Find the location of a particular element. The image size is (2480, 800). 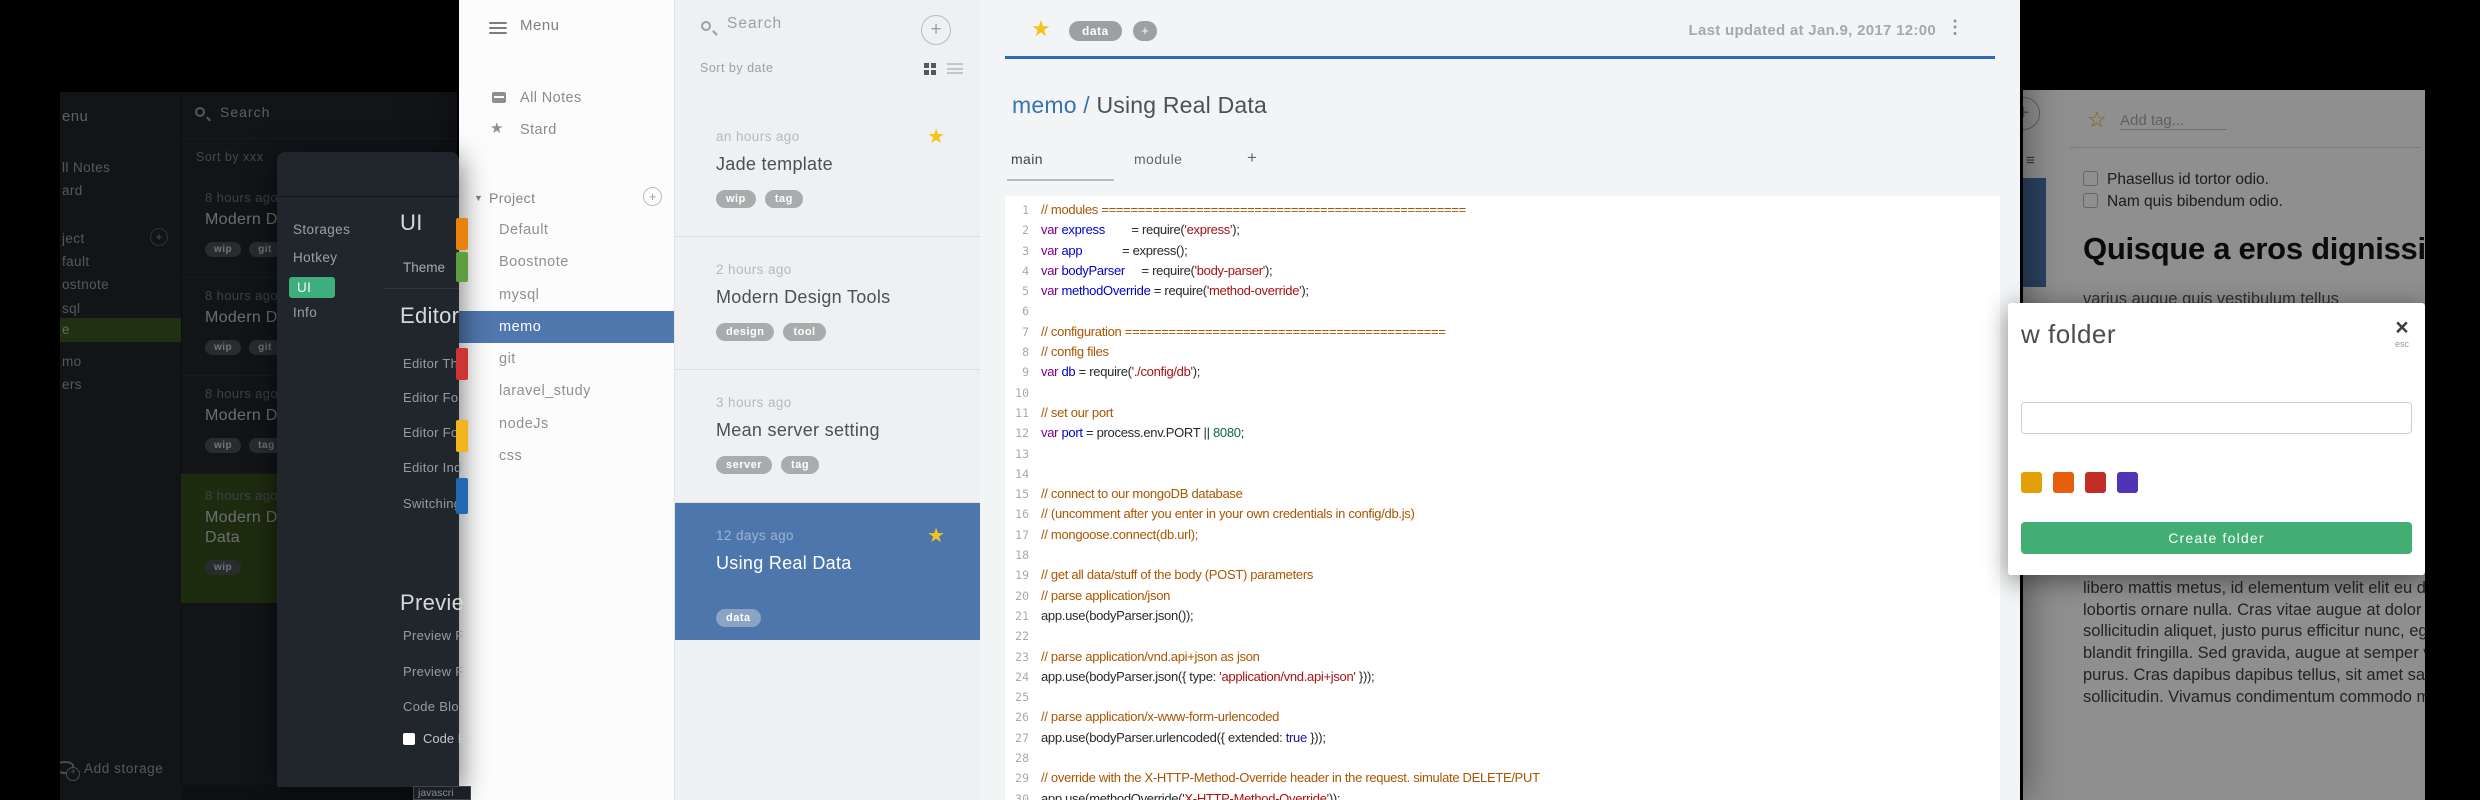

note-card: 3 hours ago Mean server setting server tag is located at coordinates (827, 436).